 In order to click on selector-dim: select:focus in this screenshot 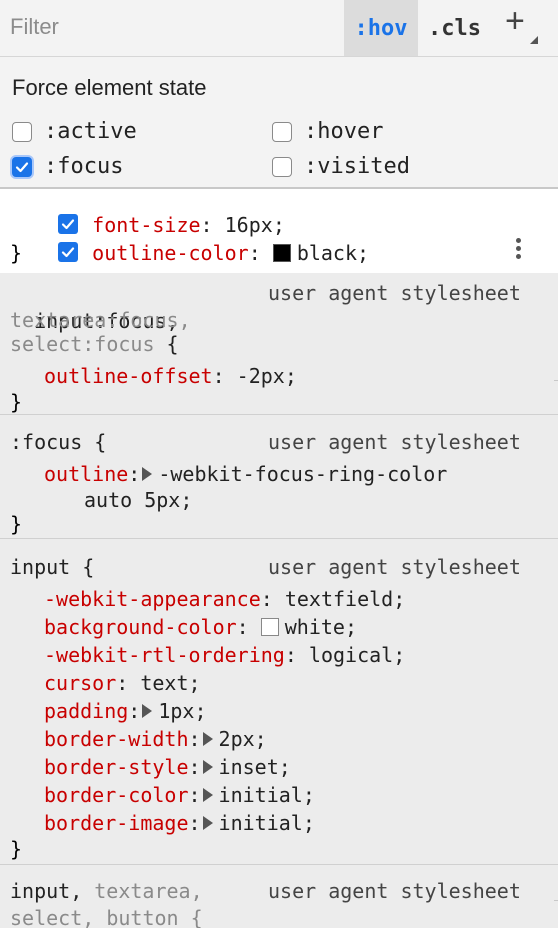, I will do `click(82, 344)`.